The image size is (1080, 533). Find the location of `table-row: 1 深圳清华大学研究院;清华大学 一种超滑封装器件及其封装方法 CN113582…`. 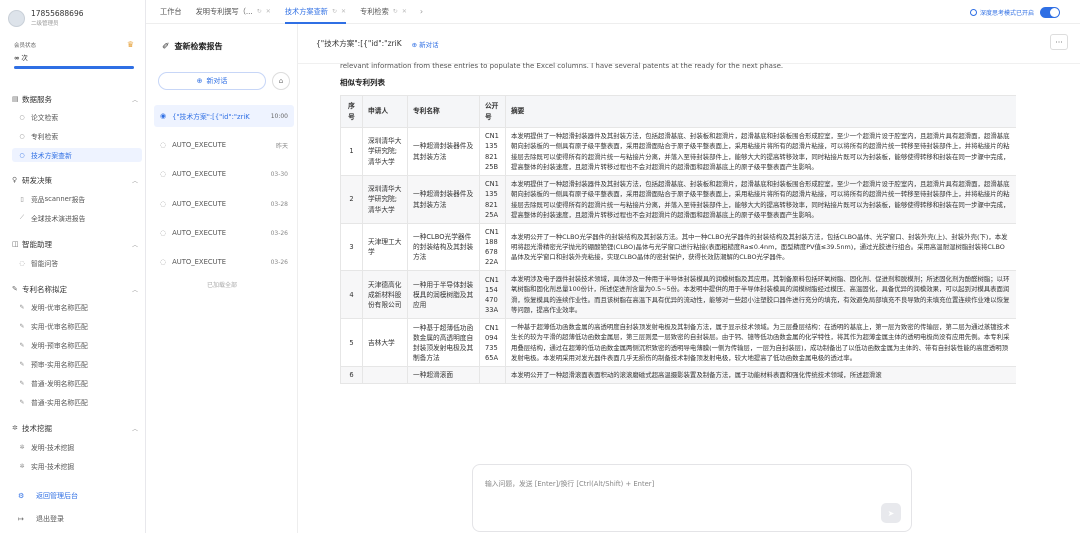

table-row: 1 深圳清华大学研究院;清华大学 一种超滑封装器件及其封装方法 CN113582… is located at coordinates (678, 151).